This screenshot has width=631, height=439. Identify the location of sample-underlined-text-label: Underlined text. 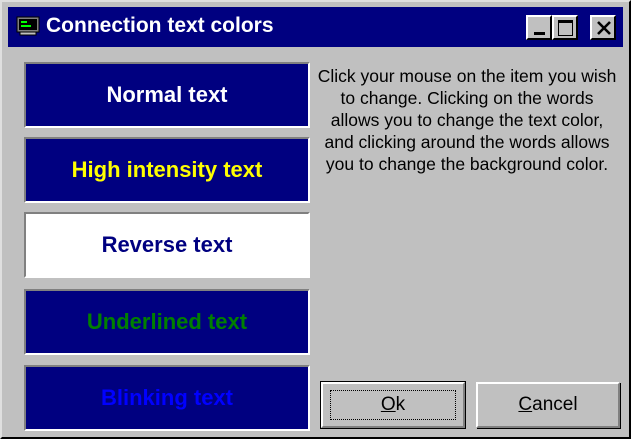
(167, 322).